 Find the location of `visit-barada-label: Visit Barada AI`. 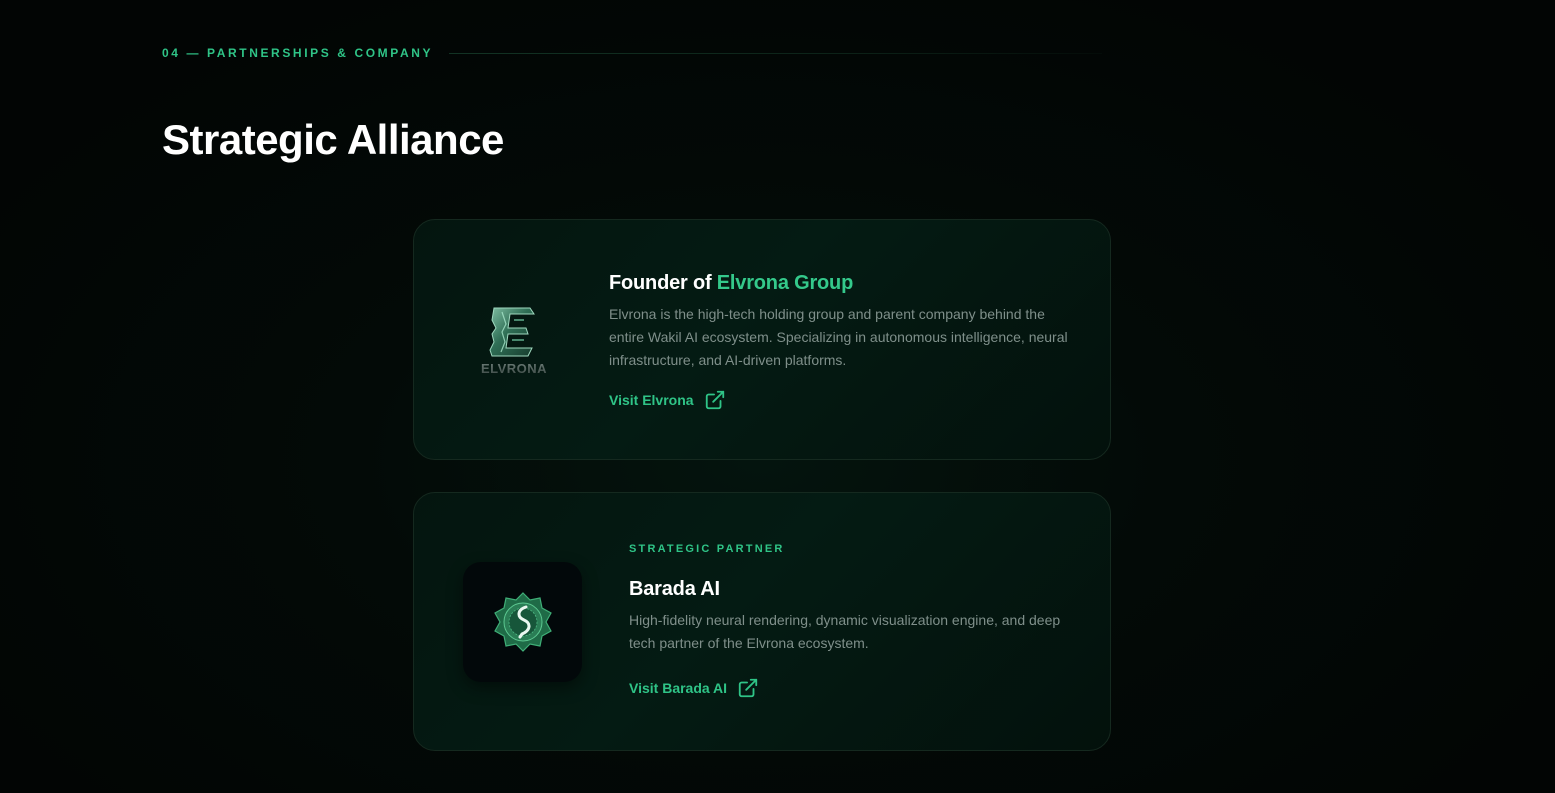

visit-barada-label: Visit Barada AI is located at coordinates (678, 688).